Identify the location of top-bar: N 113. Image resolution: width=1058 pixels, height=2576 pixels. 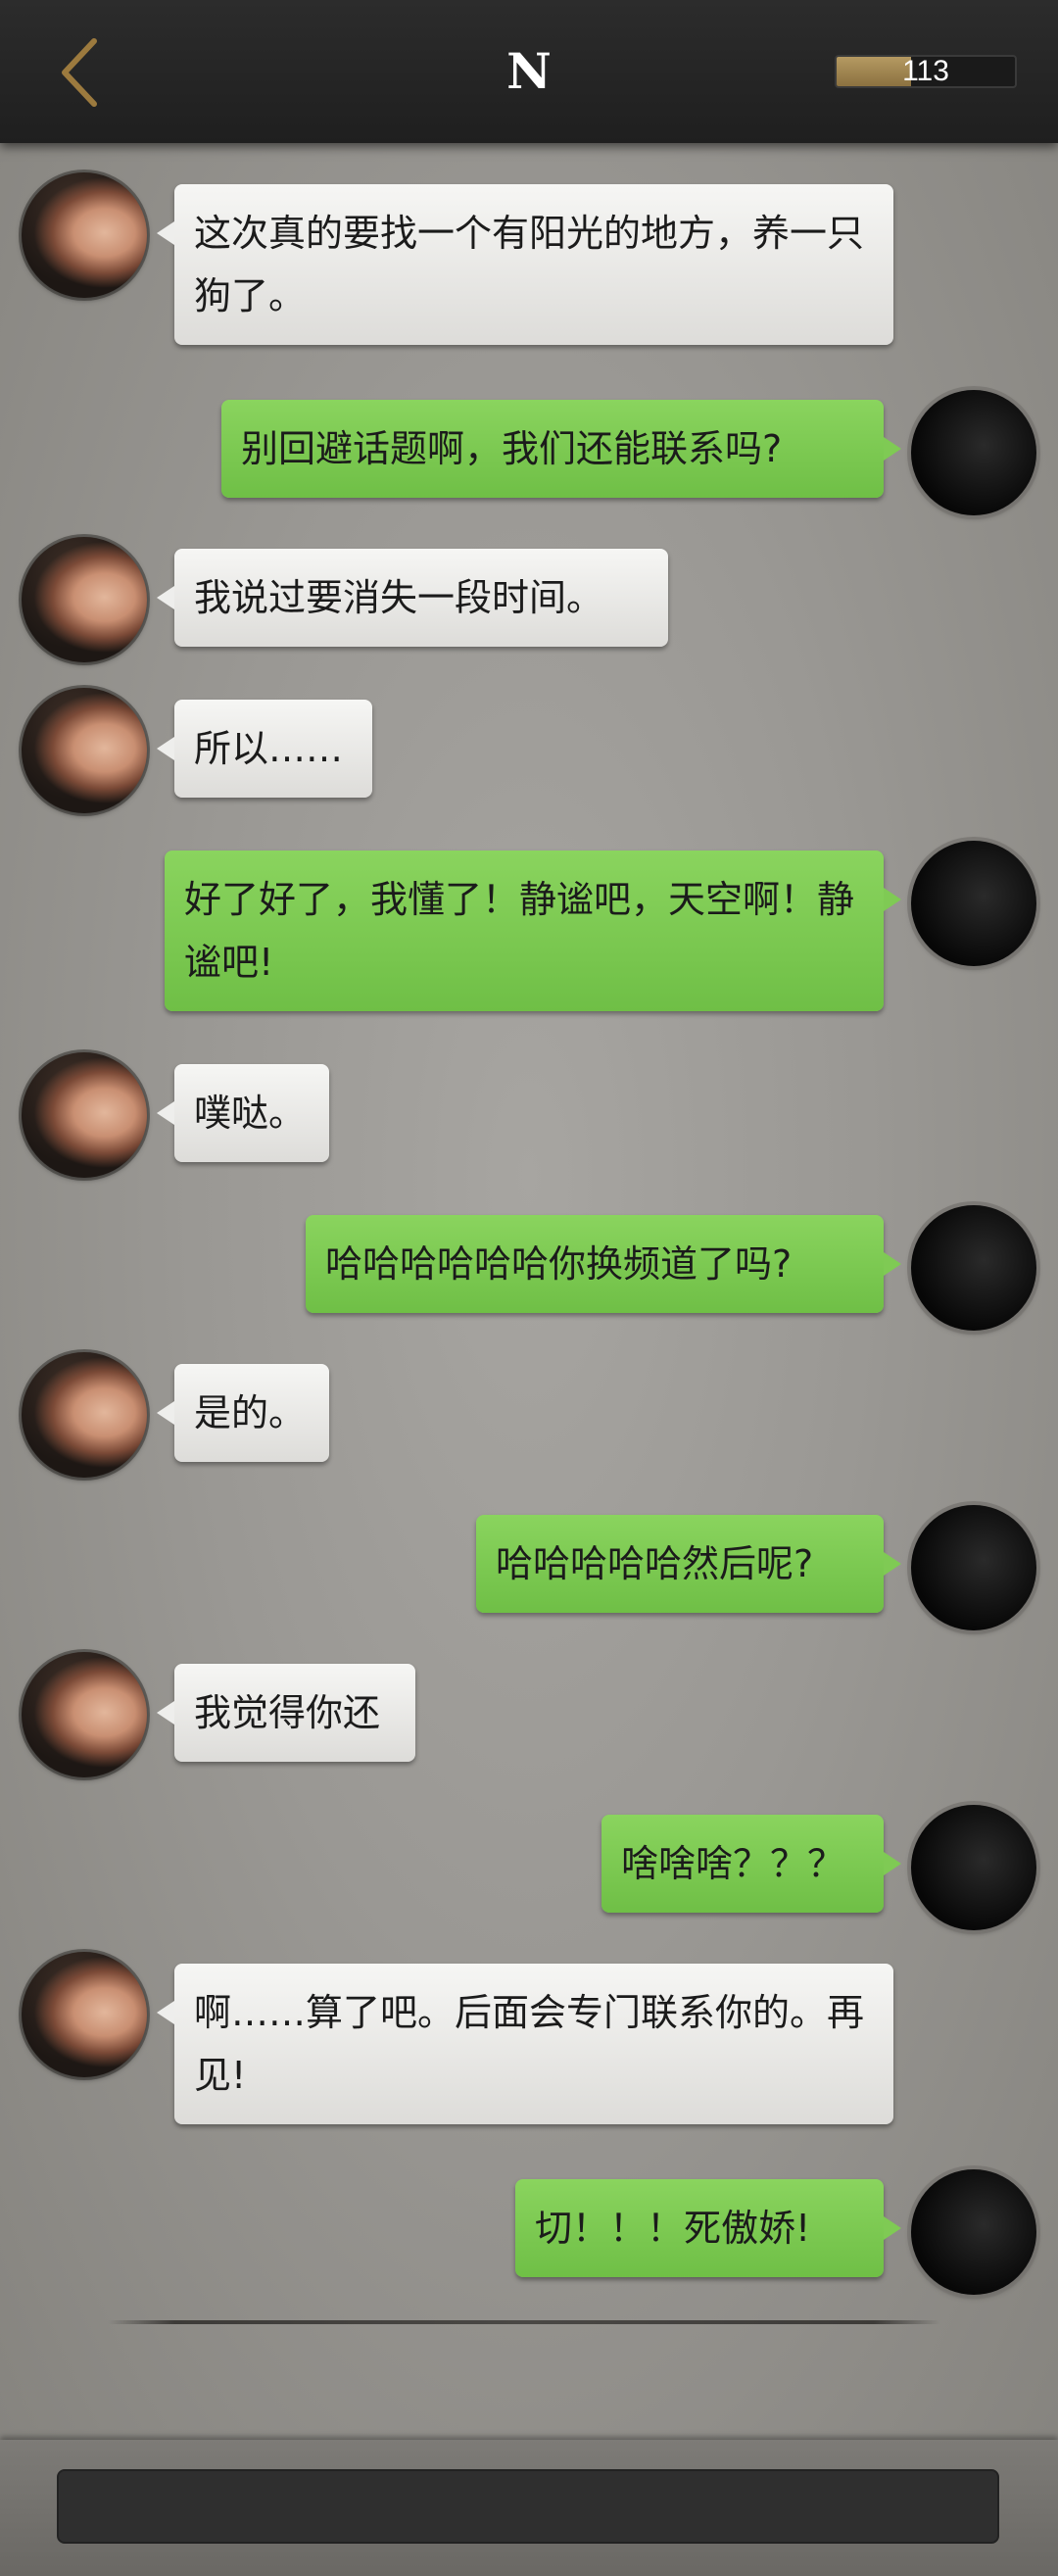
(529, 71).